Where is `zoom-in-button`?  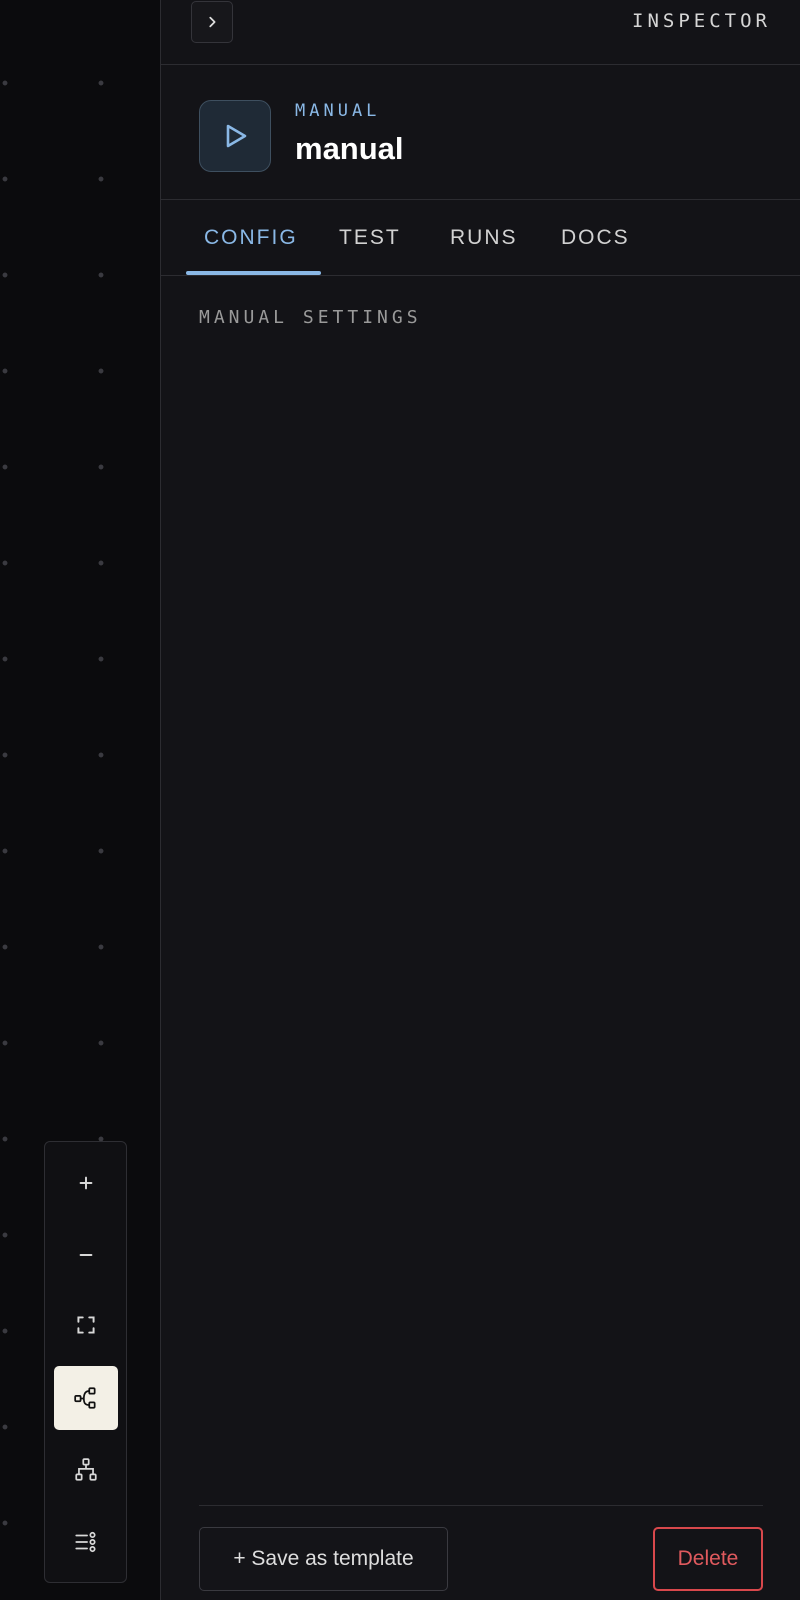
zoom-in-button is located at coordinates (86, 1183).